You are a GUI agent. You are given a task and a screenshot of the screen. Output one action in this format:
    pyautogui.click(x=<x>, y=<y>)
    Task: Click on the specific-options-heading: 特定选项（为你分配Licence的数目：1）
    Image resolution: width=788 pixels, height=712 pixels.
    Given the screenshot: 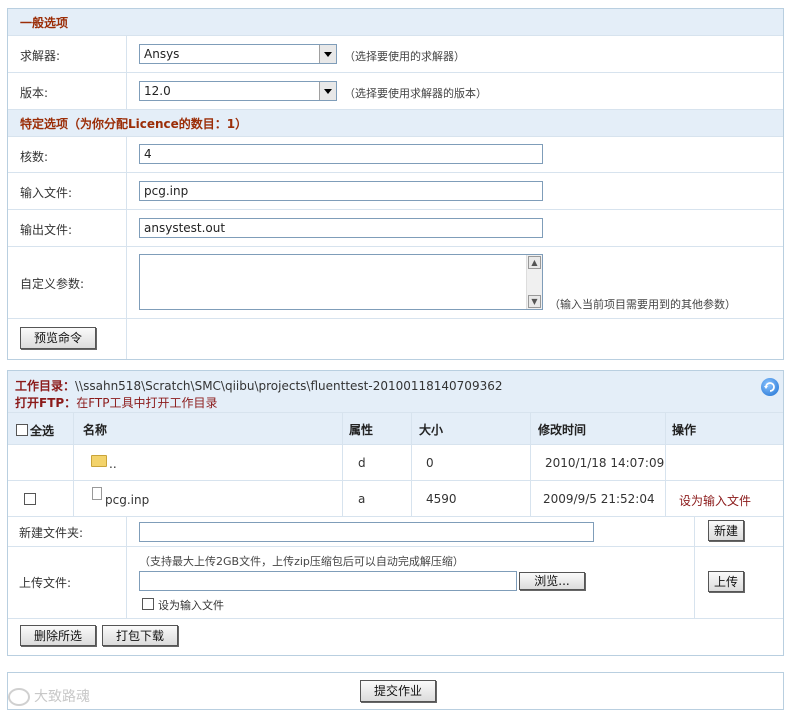 What is the action you would take?
    pyautogui.click(x=395, y=123)
    